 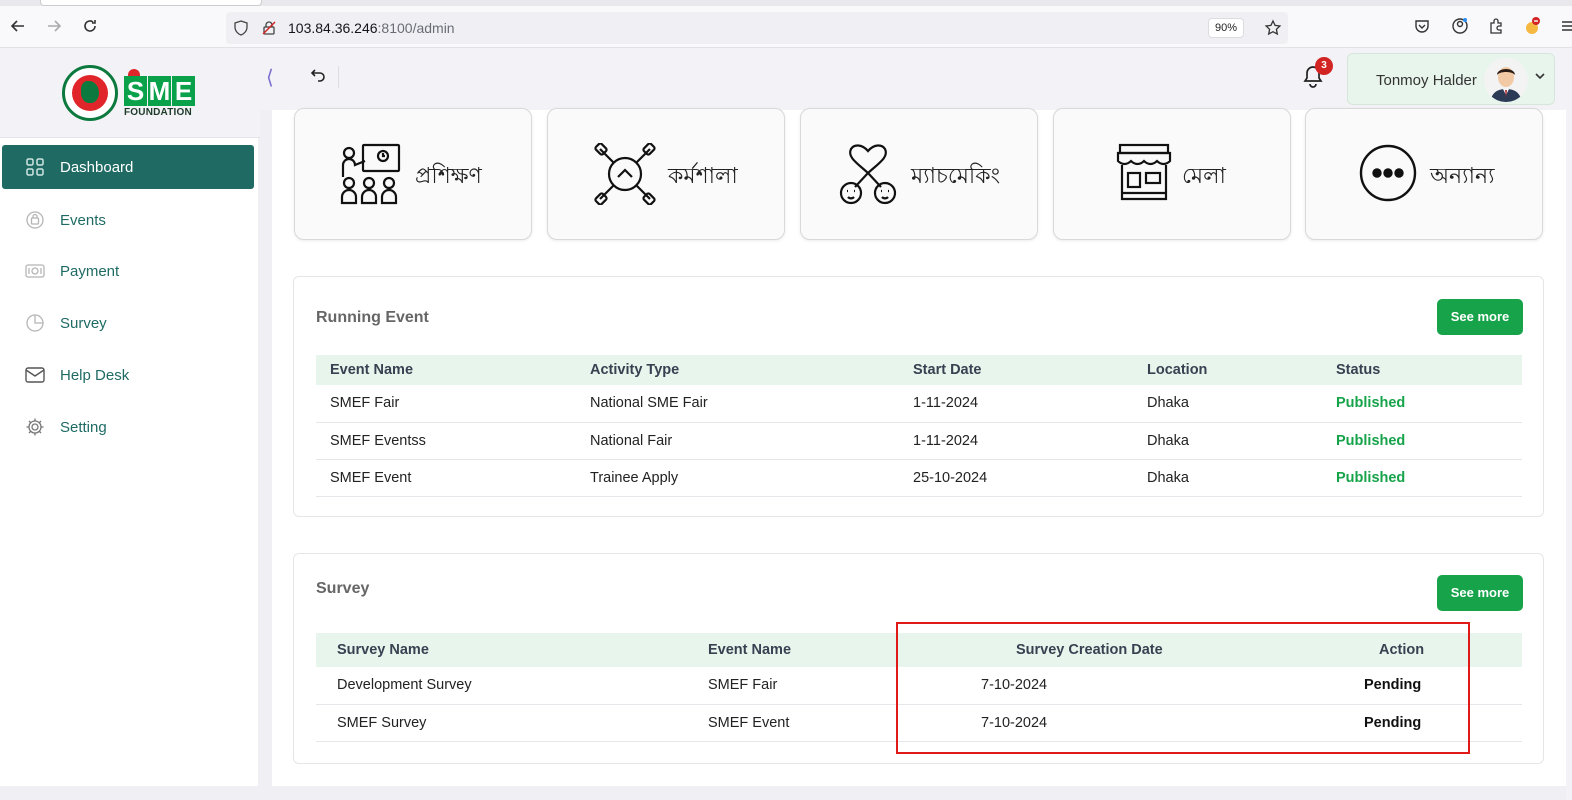 I want to click on category-label: প্রশিক্ষণ, so click(x=448, y=176).